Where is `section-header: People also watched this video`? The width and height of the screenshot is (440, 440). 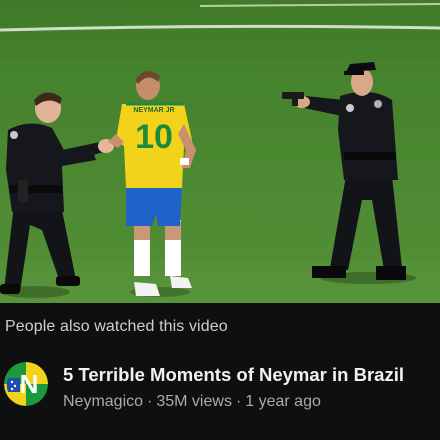
section-header: People also watched this video is located at coordinates (116, 326).